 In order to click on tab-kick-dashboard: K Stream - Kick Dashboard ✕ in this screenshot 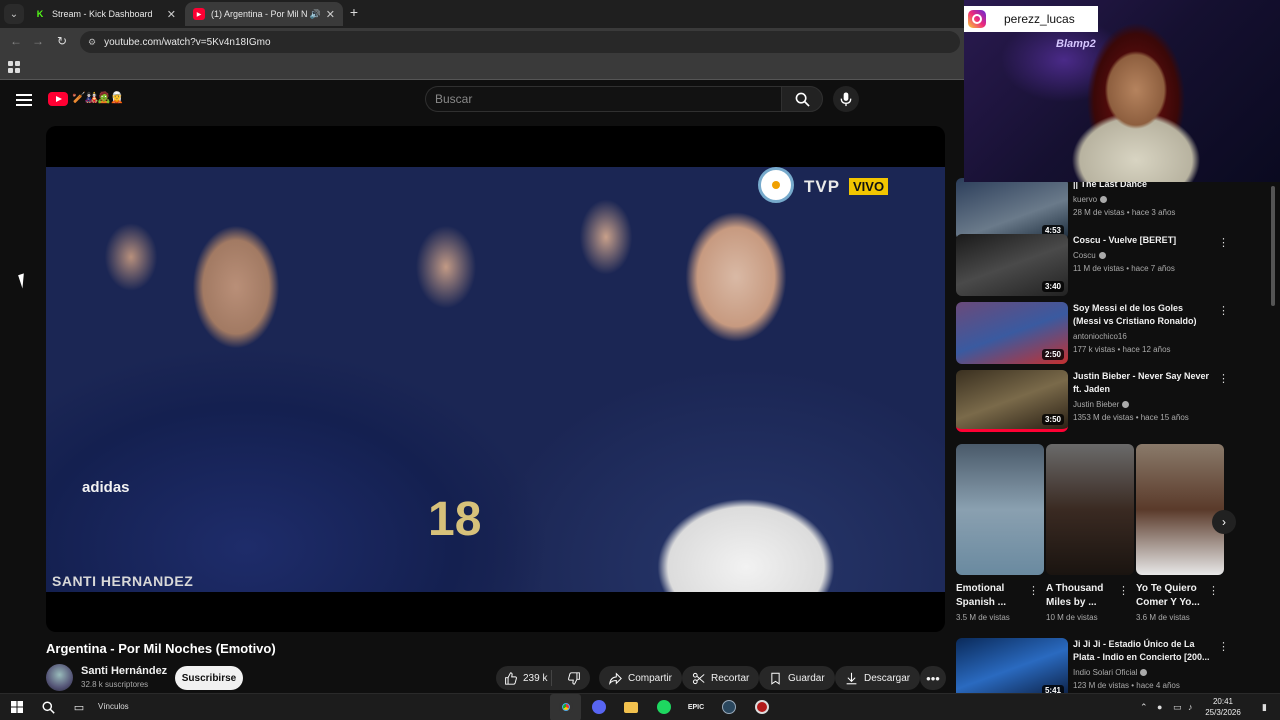, I will do `click(105, 14)`.